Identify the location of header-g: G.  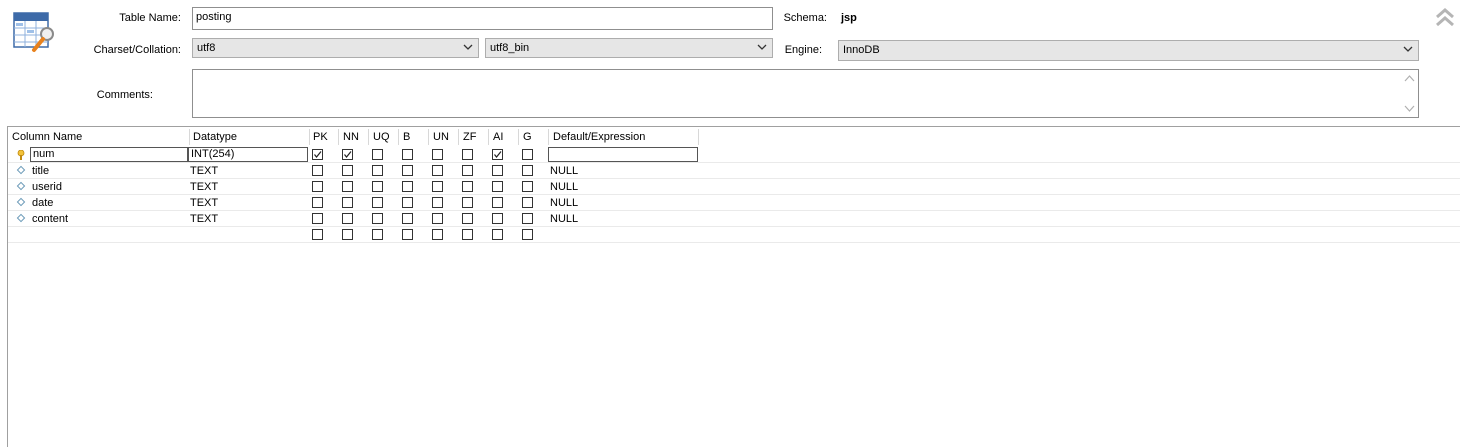
(534, 137).